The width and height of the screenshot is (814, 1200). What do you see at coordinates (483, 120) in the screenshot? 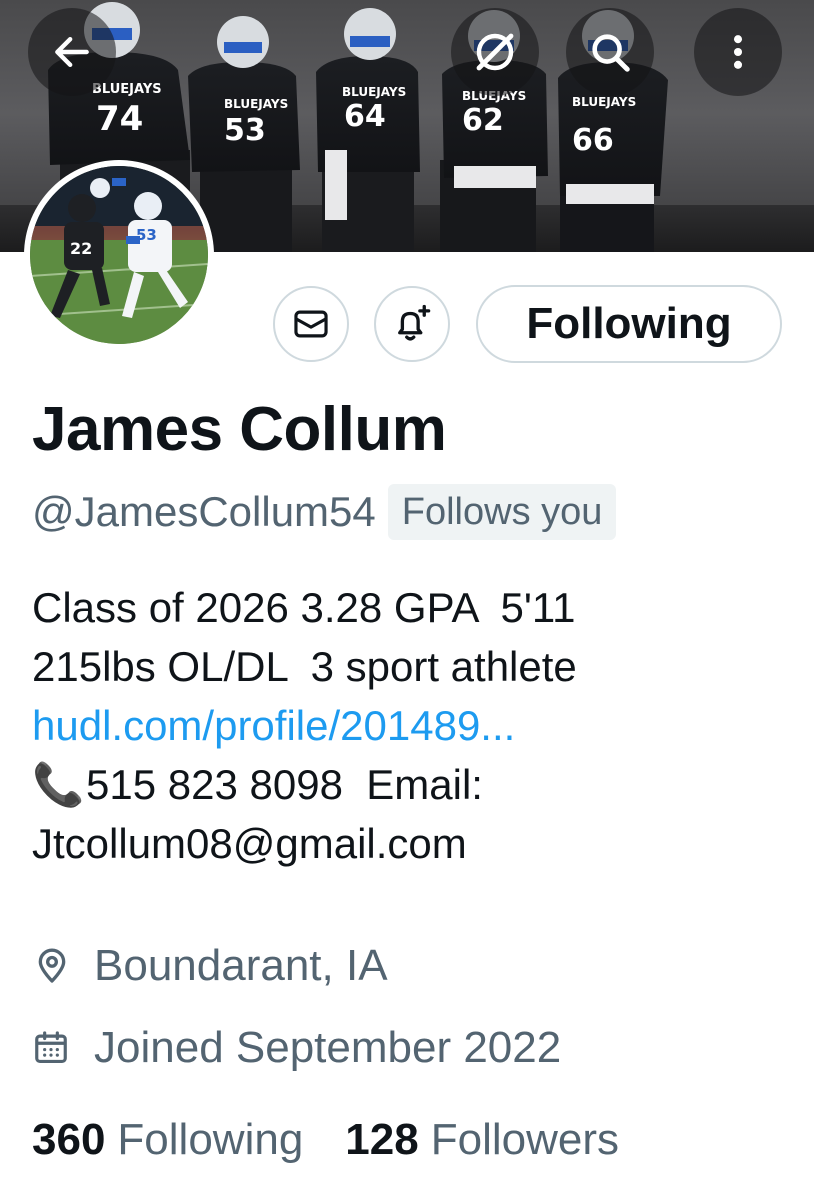
I see `svg-text: 62` at bounding box center [483, 120].